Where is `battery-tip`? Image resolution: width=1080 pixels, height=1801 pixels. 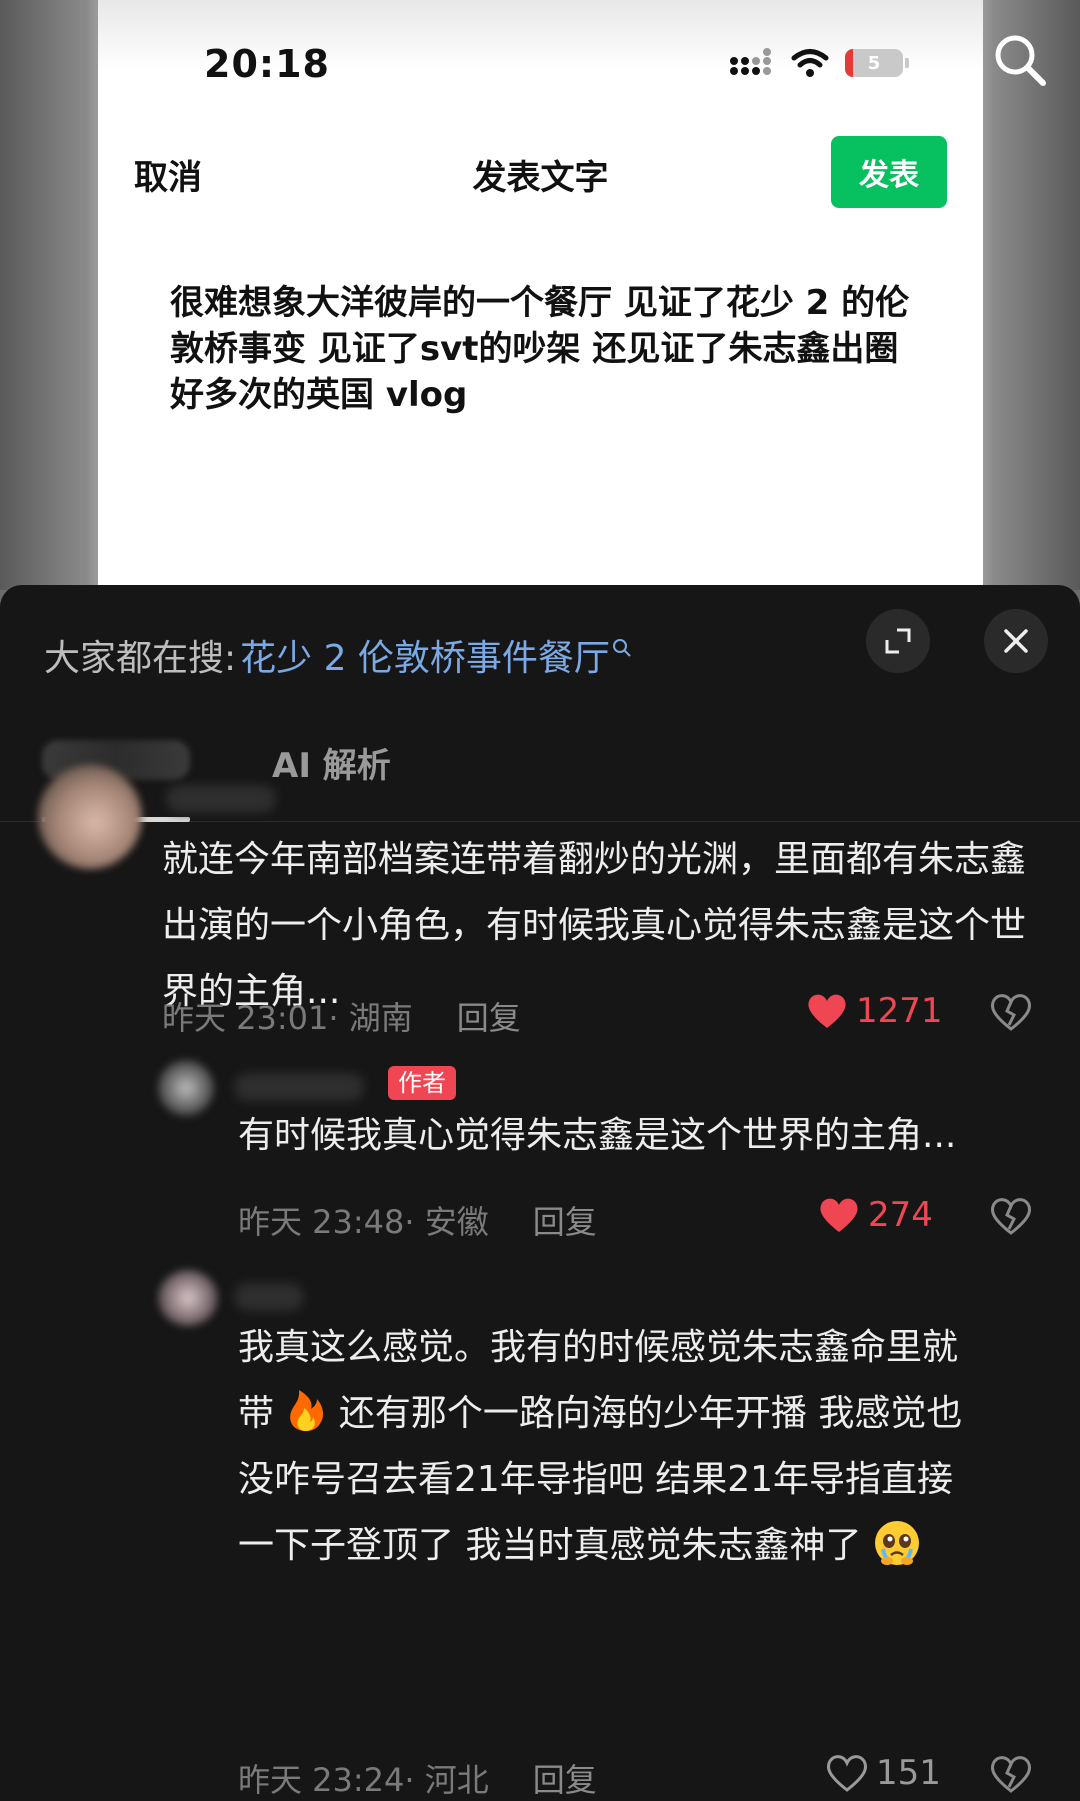
battery-tip is located at coordinates (907, 63).